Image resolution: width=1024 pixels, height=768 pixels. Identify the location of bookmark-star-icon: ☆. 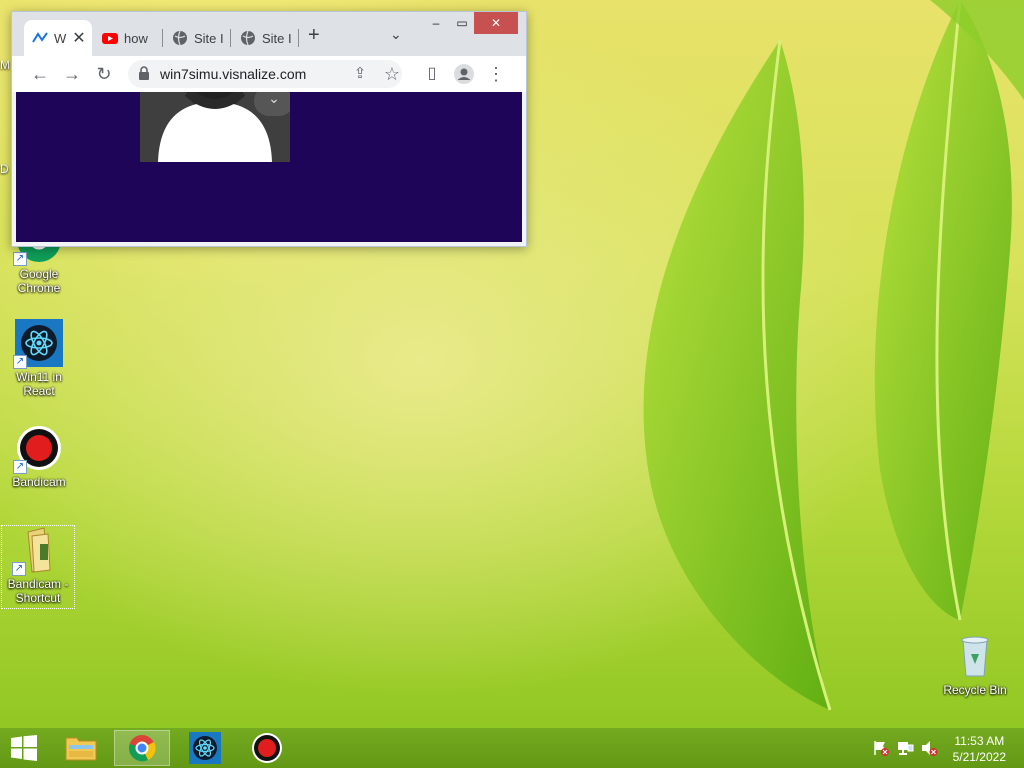
(392, 74).